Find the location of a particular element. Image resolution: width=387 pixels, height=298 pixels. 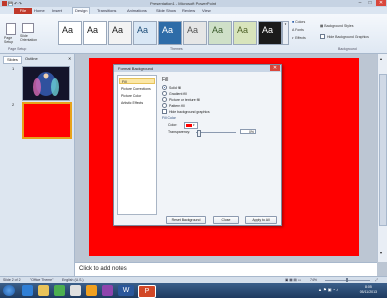

theme-2: Aa is located at coordinates (95, 33).